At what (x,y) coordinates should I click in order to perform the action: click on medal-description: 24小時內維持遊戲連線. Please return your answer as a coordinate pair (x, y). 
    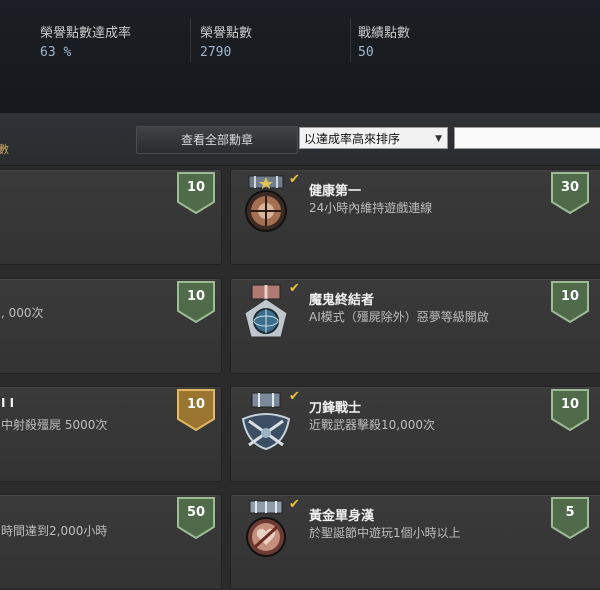
    Looking at the image, I should click on (371, 208).